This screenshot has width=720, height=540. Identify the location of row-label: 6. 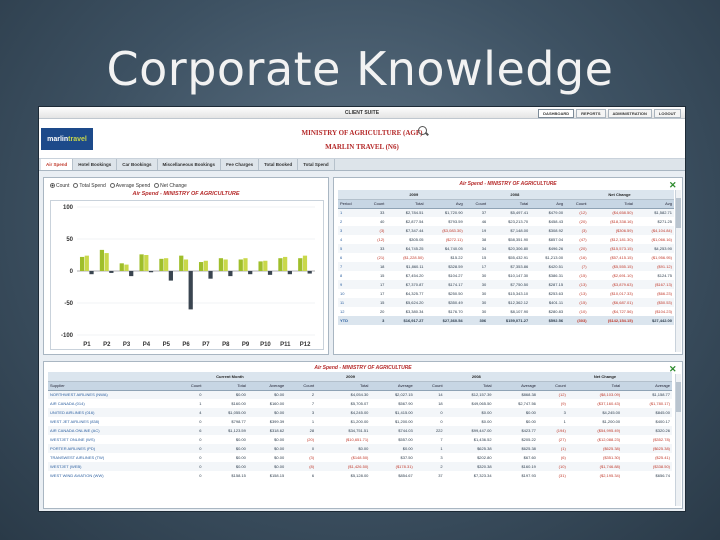
(350, 257).